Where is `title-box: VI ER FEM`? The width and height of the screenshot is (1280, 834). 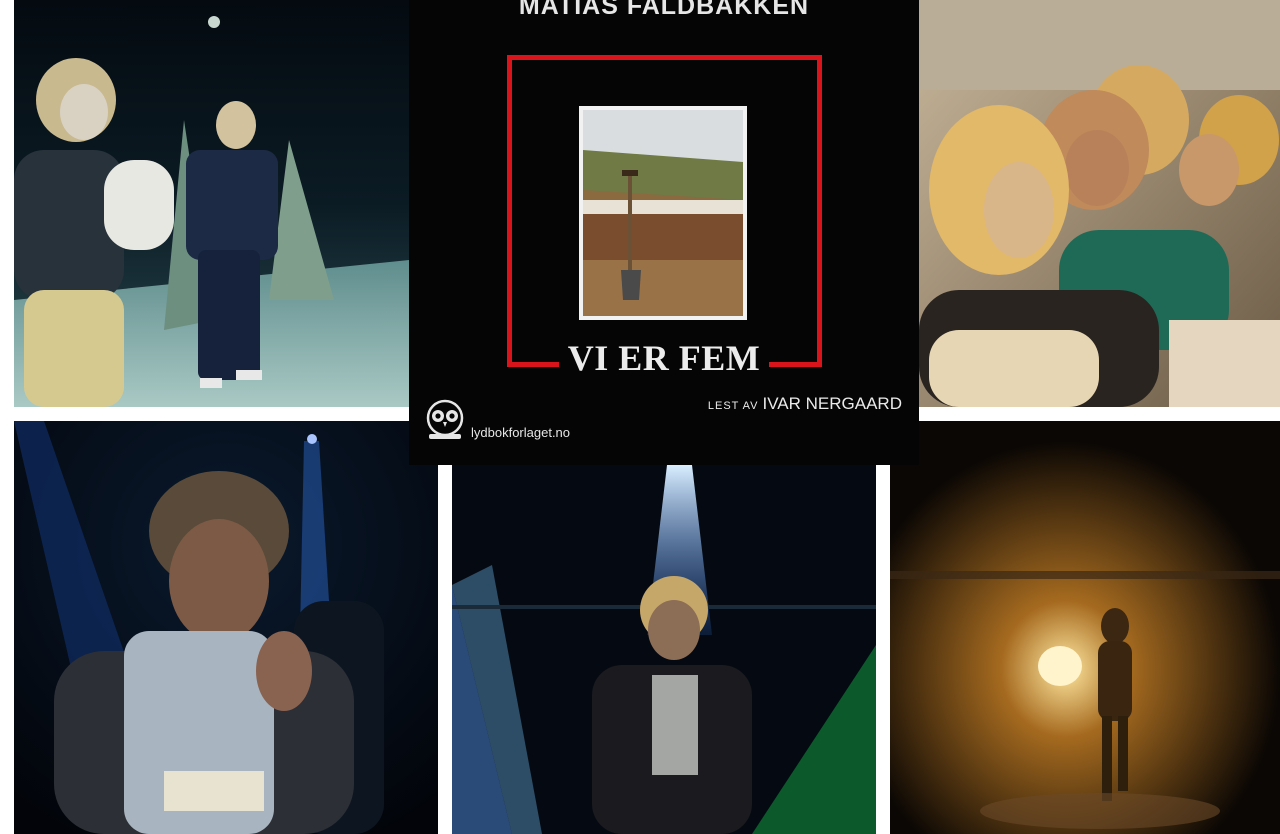
title-box: VI ER FEM is located at coordinates (664, 358).